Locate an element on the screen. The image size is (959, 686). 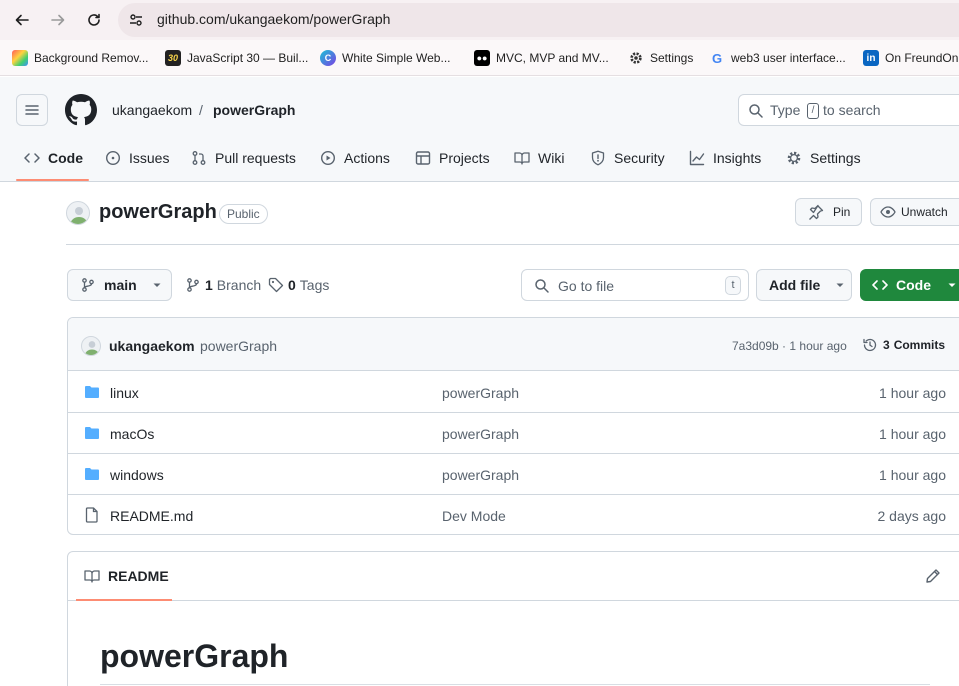
owner-avatar is located at coordinates (78, 213).